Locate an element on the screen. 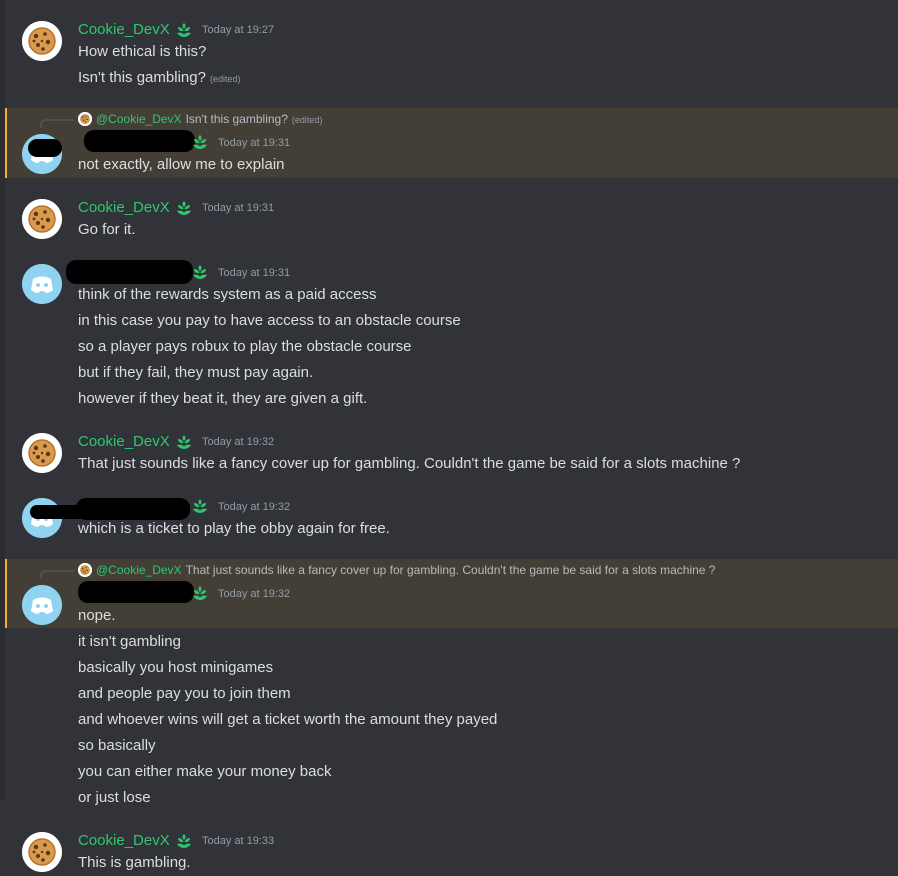  message-text: Isn't this gambling? is located at coordinates (142, 77).